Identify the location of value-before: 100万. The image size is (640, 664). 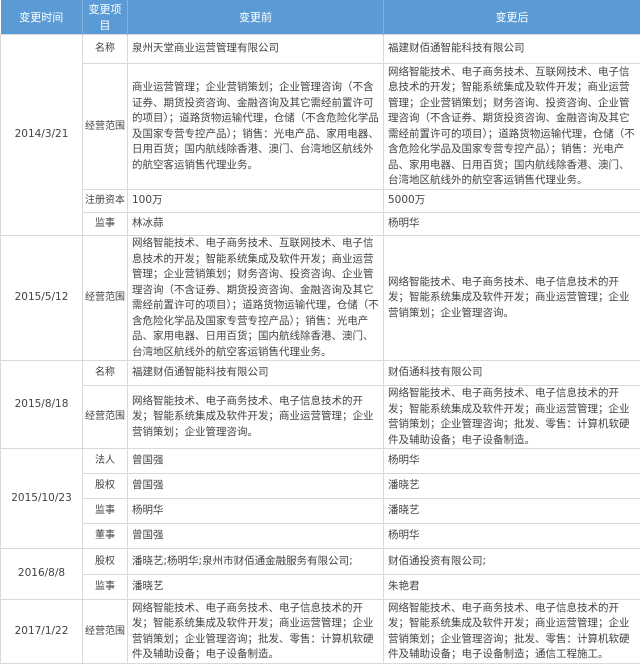
(256, 201).